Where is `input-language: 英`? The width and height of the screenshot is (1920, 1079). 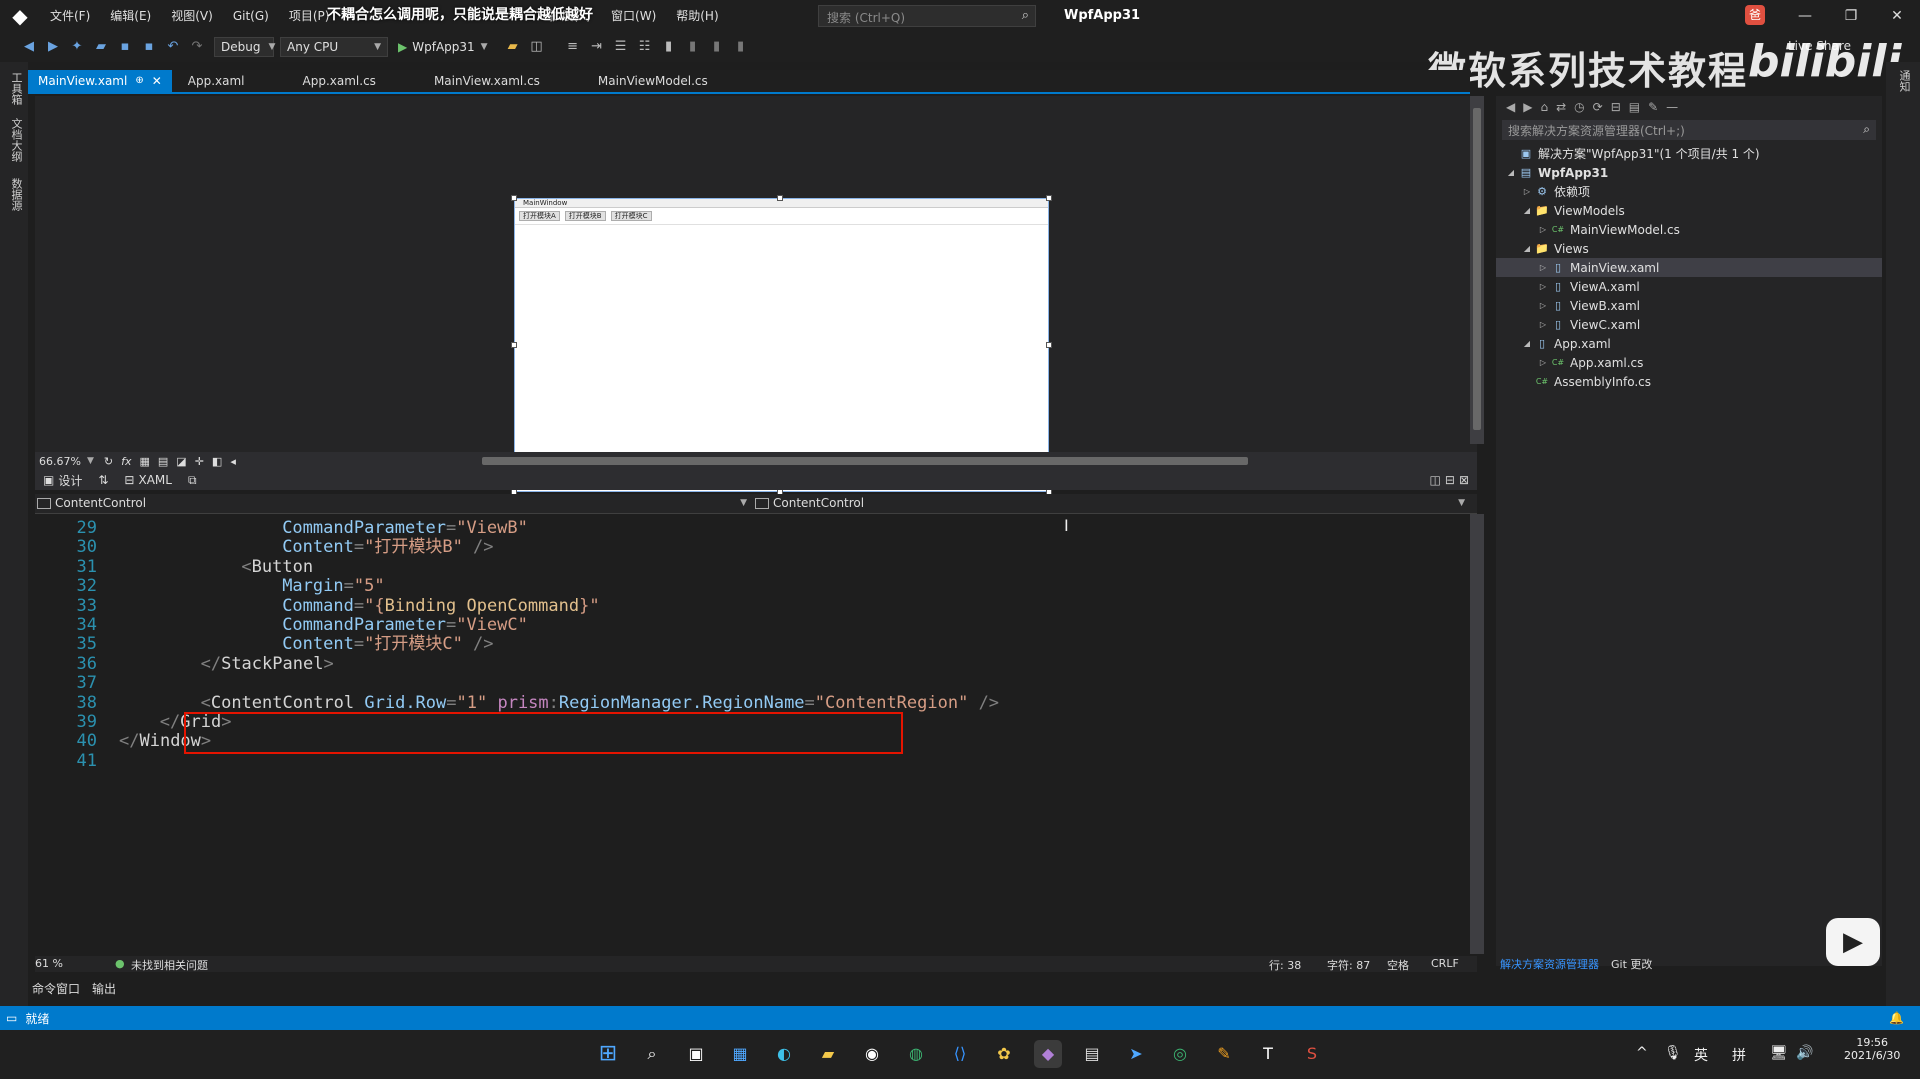 input-language: 英 is located at coordinates (1701, 1055).